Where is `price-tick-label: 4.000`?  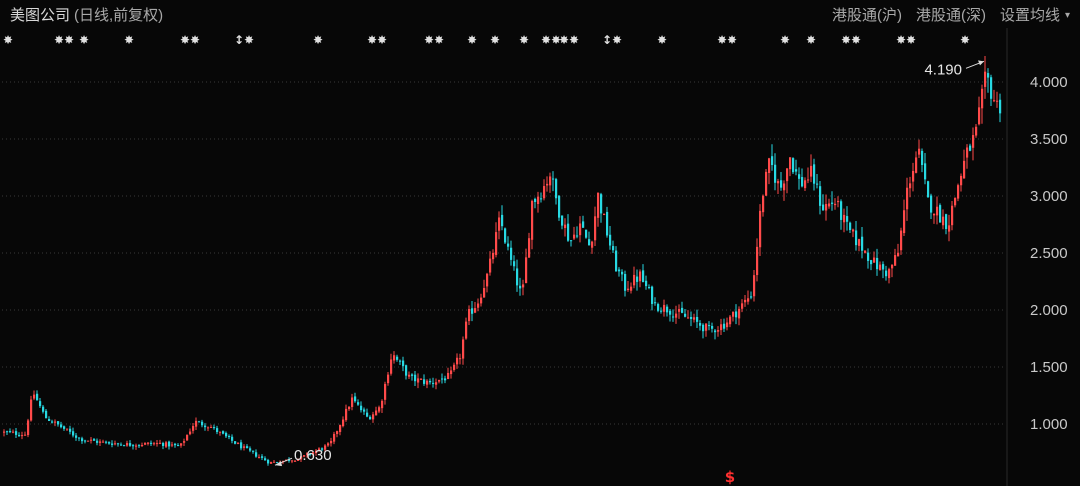 price-tick-label: 4.000 is located at coordinates (1049, 82).